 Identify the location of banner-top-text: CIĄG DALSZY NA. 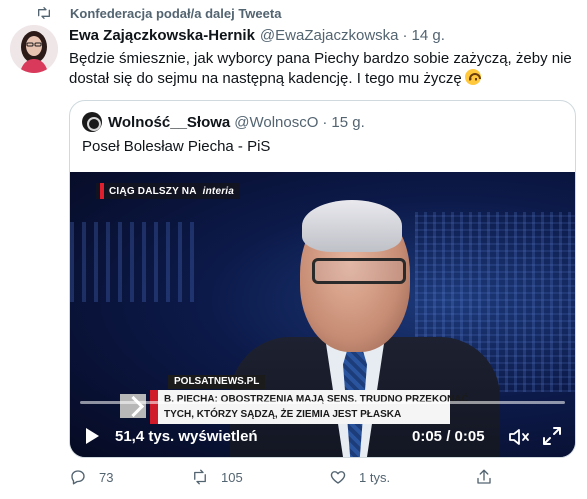
(153, 191).